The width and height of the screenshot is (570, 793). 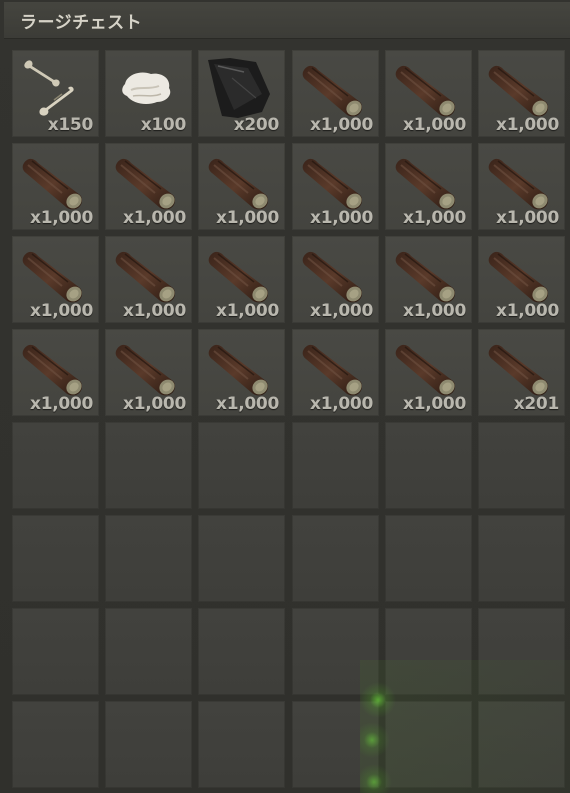 What do you see at coordinates (55, 93) in the screenshot?
I see `inventory-slot: x150` at bounding box center [55, 93].